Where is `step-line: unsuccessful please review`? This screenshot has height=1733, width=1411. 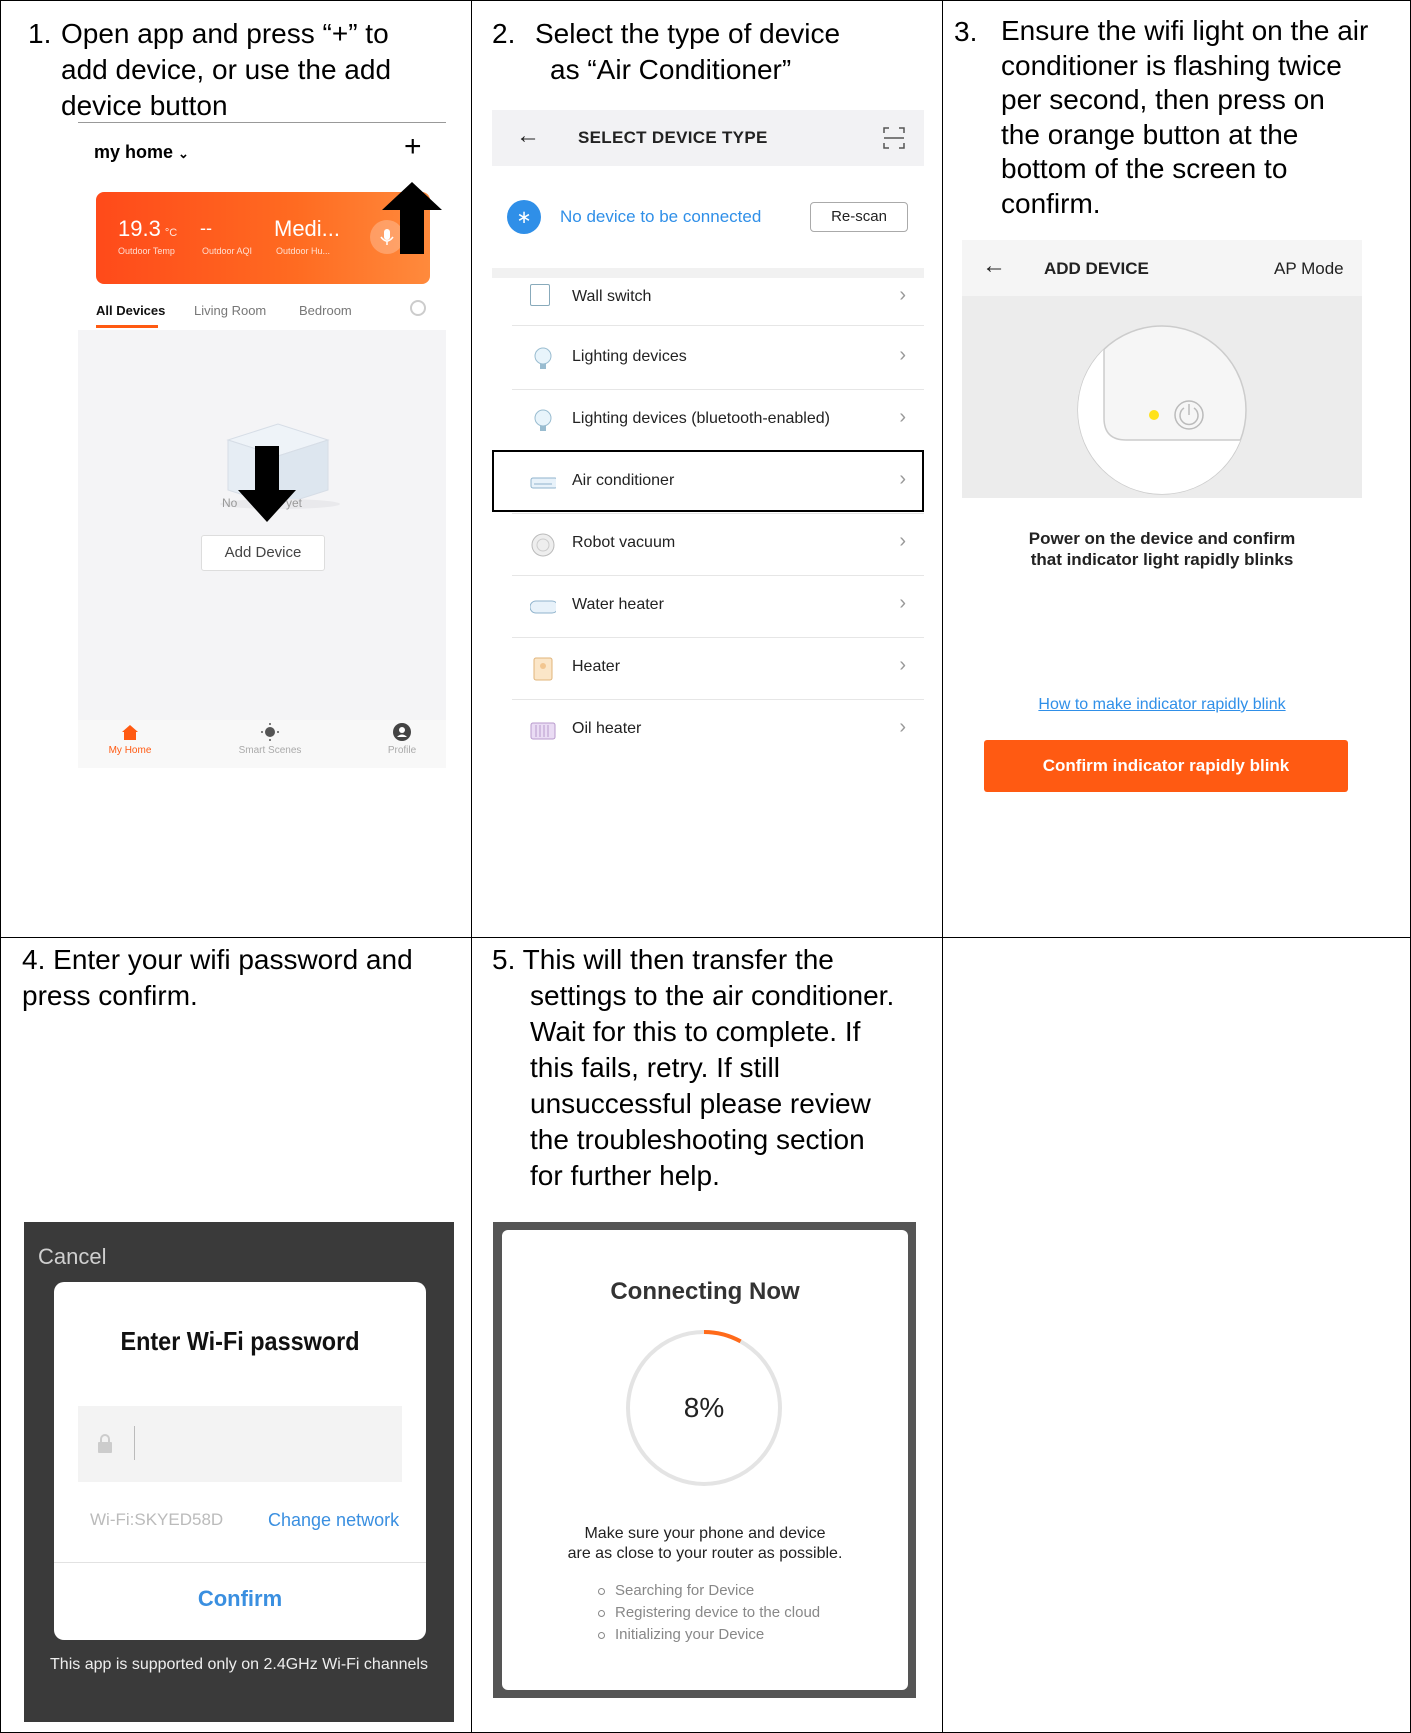 step-line: unsuccessful please review is located at coordinates (700, 1103).